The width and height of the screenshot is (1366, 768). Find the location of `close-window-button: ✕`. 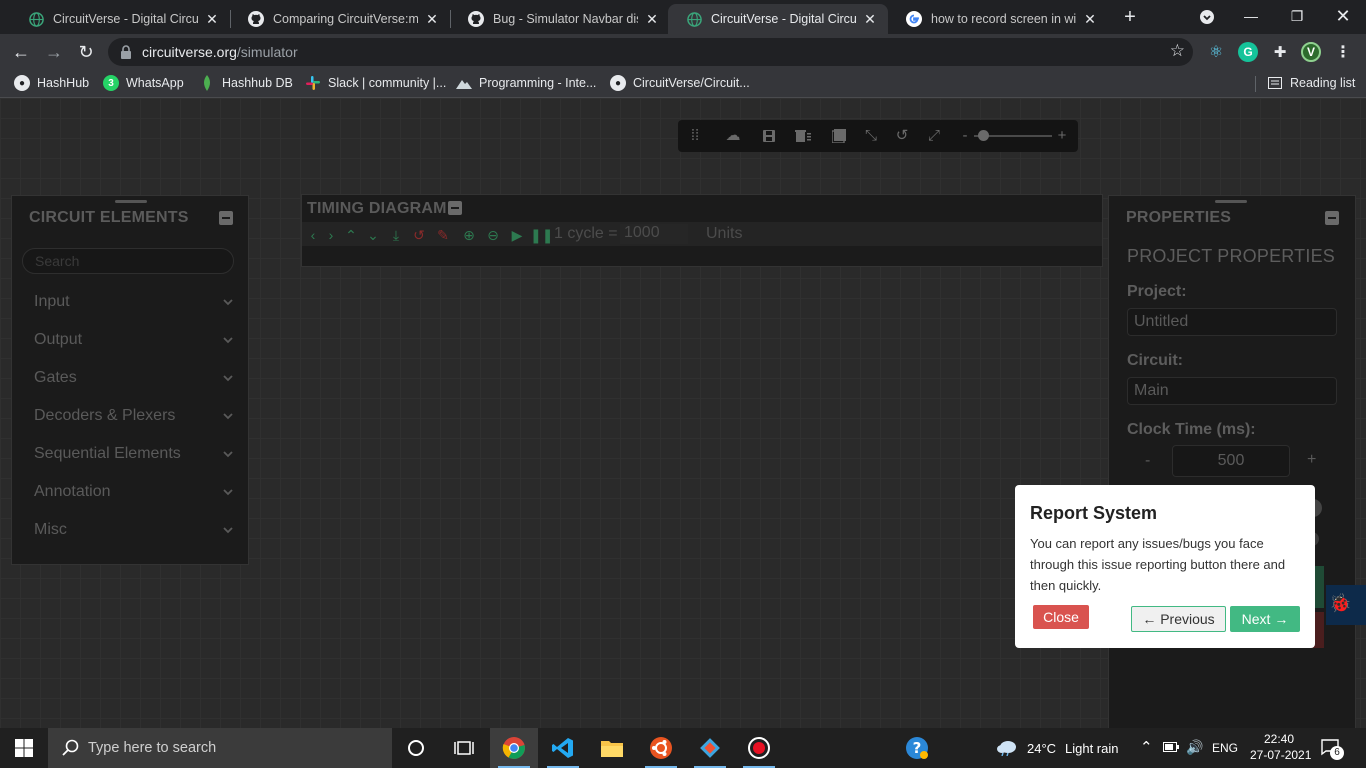

close-window-button: ✕ is located at coordinates (1343, 17).